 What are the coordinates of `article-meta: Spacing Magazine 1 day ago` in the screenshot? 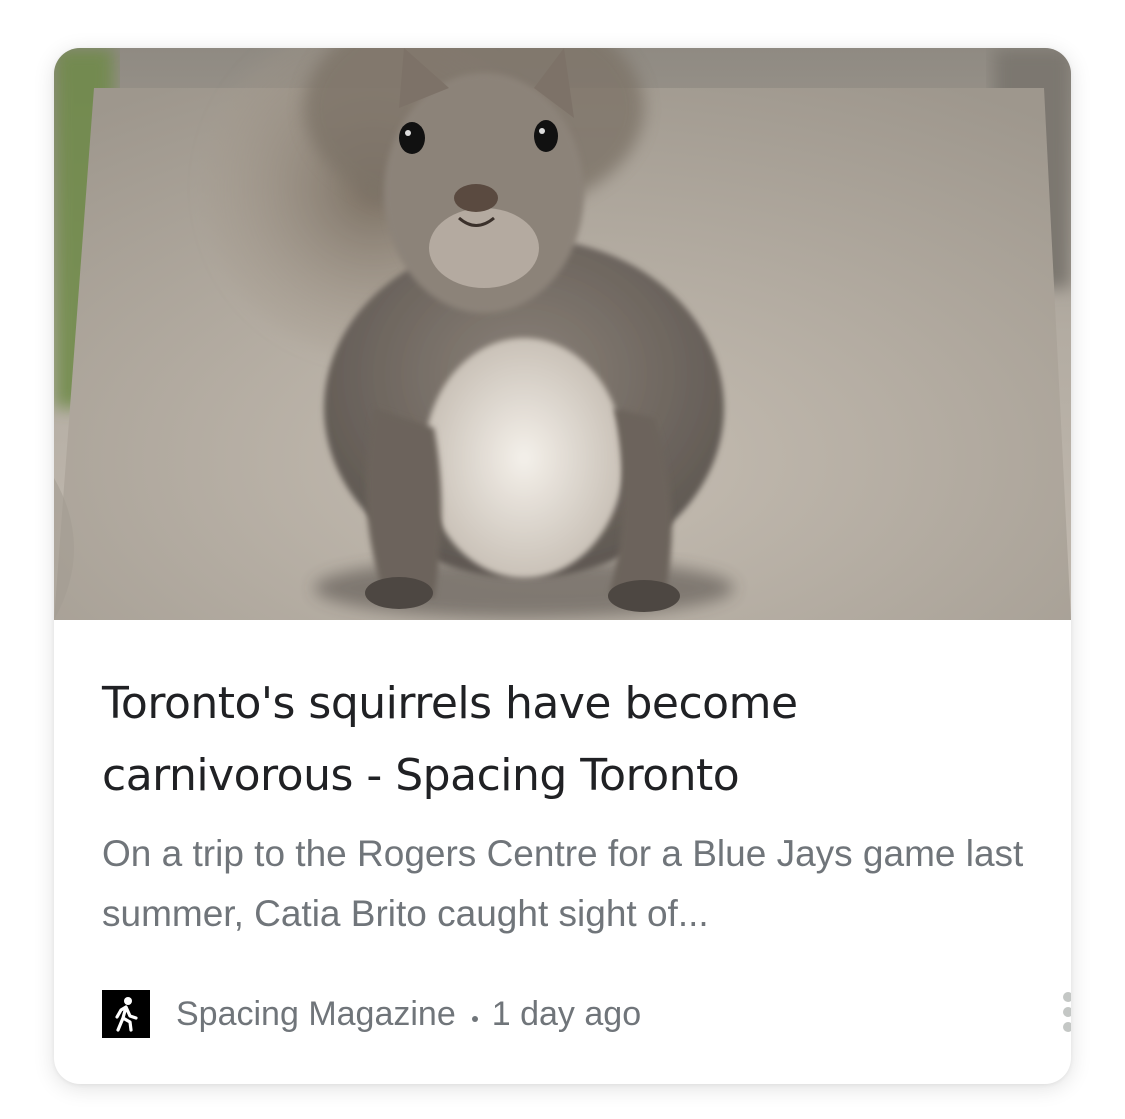 It's located at (371, 1014).